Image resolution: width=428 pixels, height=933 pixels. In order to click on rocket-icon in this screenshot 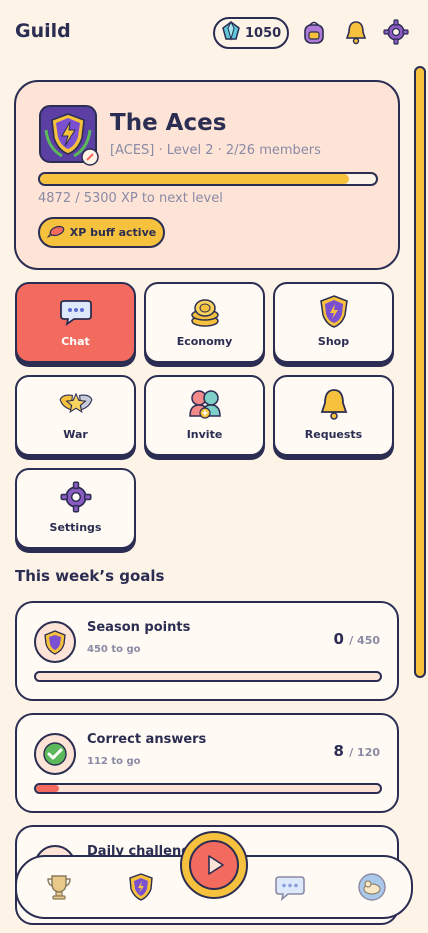, I will do `click(55, 232)`.